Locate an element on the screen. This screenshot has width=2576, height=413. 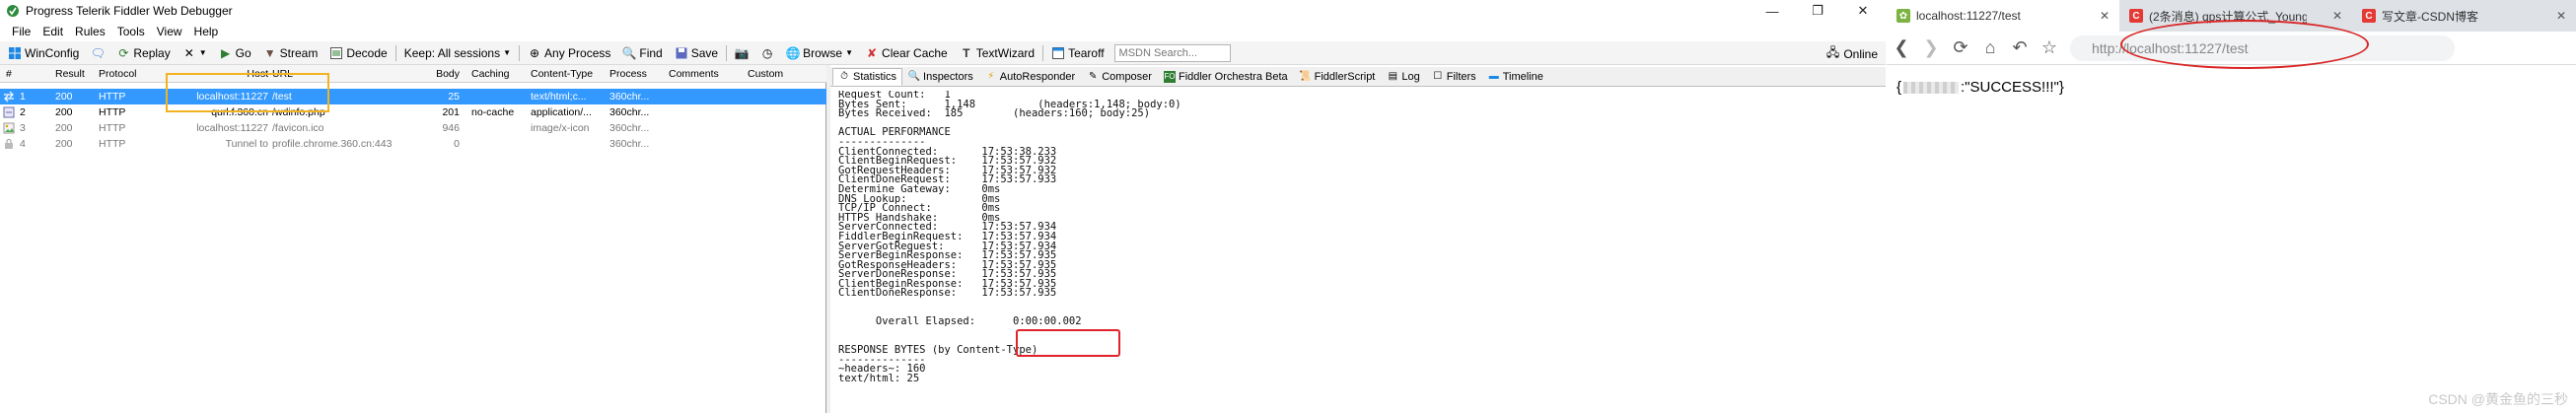
column-header-process: Process is located at coordinates (637, 74).